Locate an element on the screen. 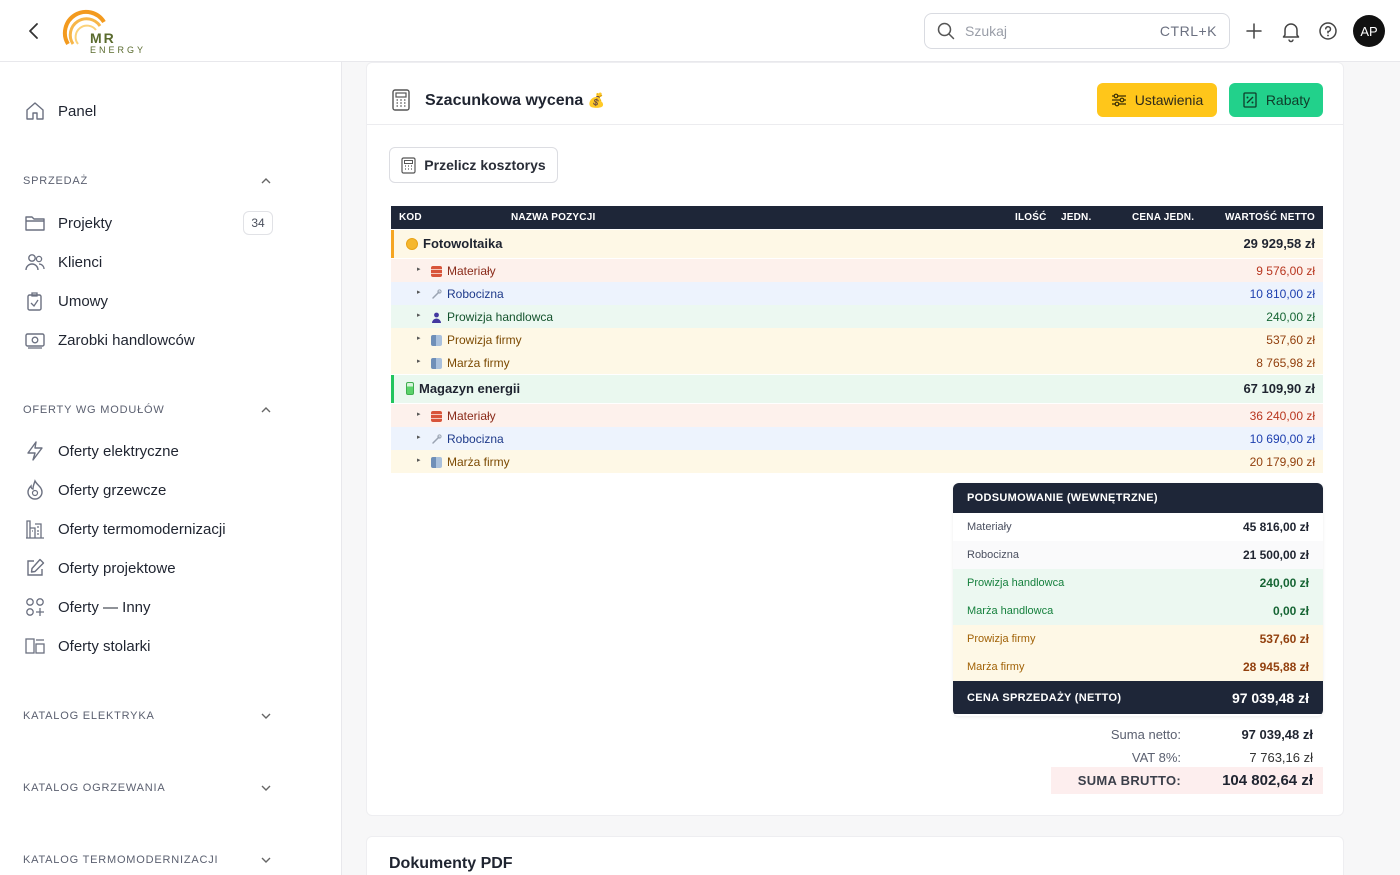 This screenshot has width=1400, height=875. section-katalog-ogrzewania: KATALOG OGRZEWANIA is located at coordinates (148, 788).